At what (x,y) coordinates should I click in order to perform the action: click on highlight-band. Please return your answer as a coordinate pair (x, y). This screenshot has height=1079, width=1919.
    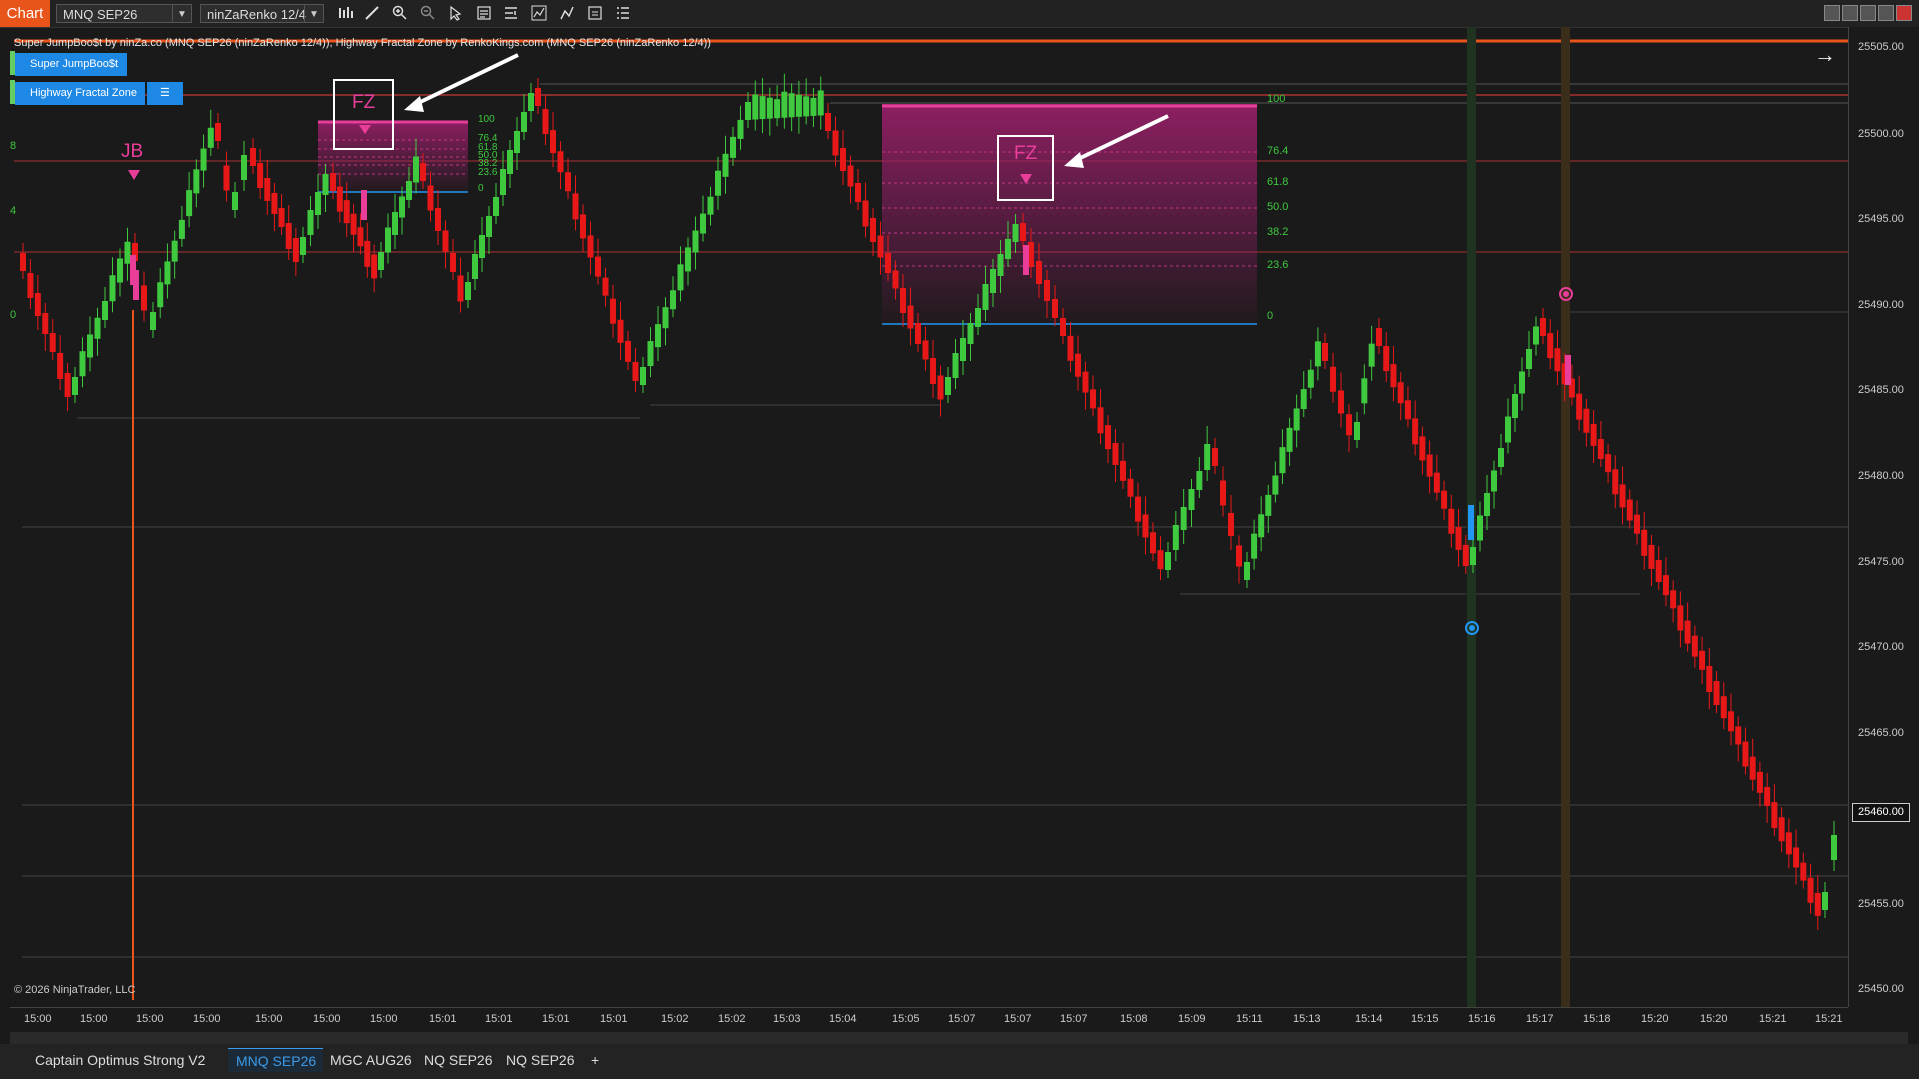
    Looking at the image, I should click on (1565, 517).